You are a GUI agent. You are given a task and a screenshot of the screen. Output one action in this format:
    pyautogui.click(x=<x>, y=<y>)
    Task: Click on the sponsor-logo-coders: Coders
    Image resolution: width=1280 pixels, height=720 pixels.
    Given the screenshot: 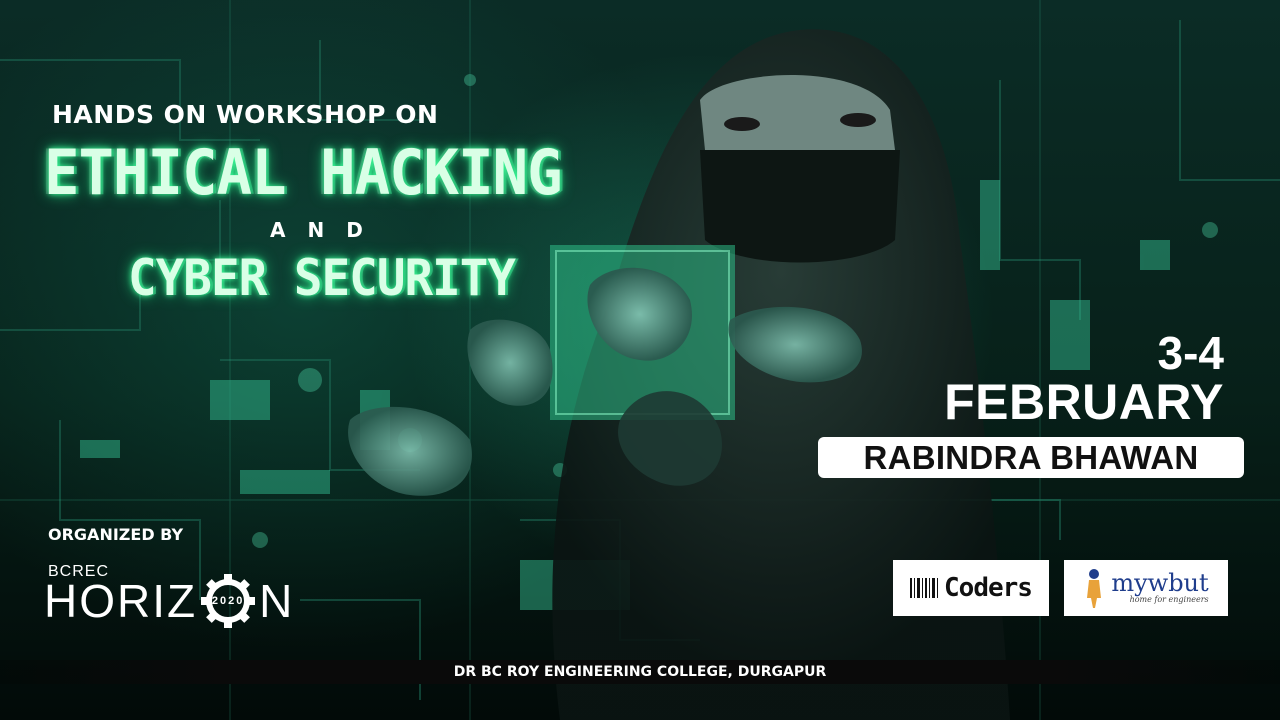 What is the action you would take?
    pyautogui.click(x=971, y=588)
    